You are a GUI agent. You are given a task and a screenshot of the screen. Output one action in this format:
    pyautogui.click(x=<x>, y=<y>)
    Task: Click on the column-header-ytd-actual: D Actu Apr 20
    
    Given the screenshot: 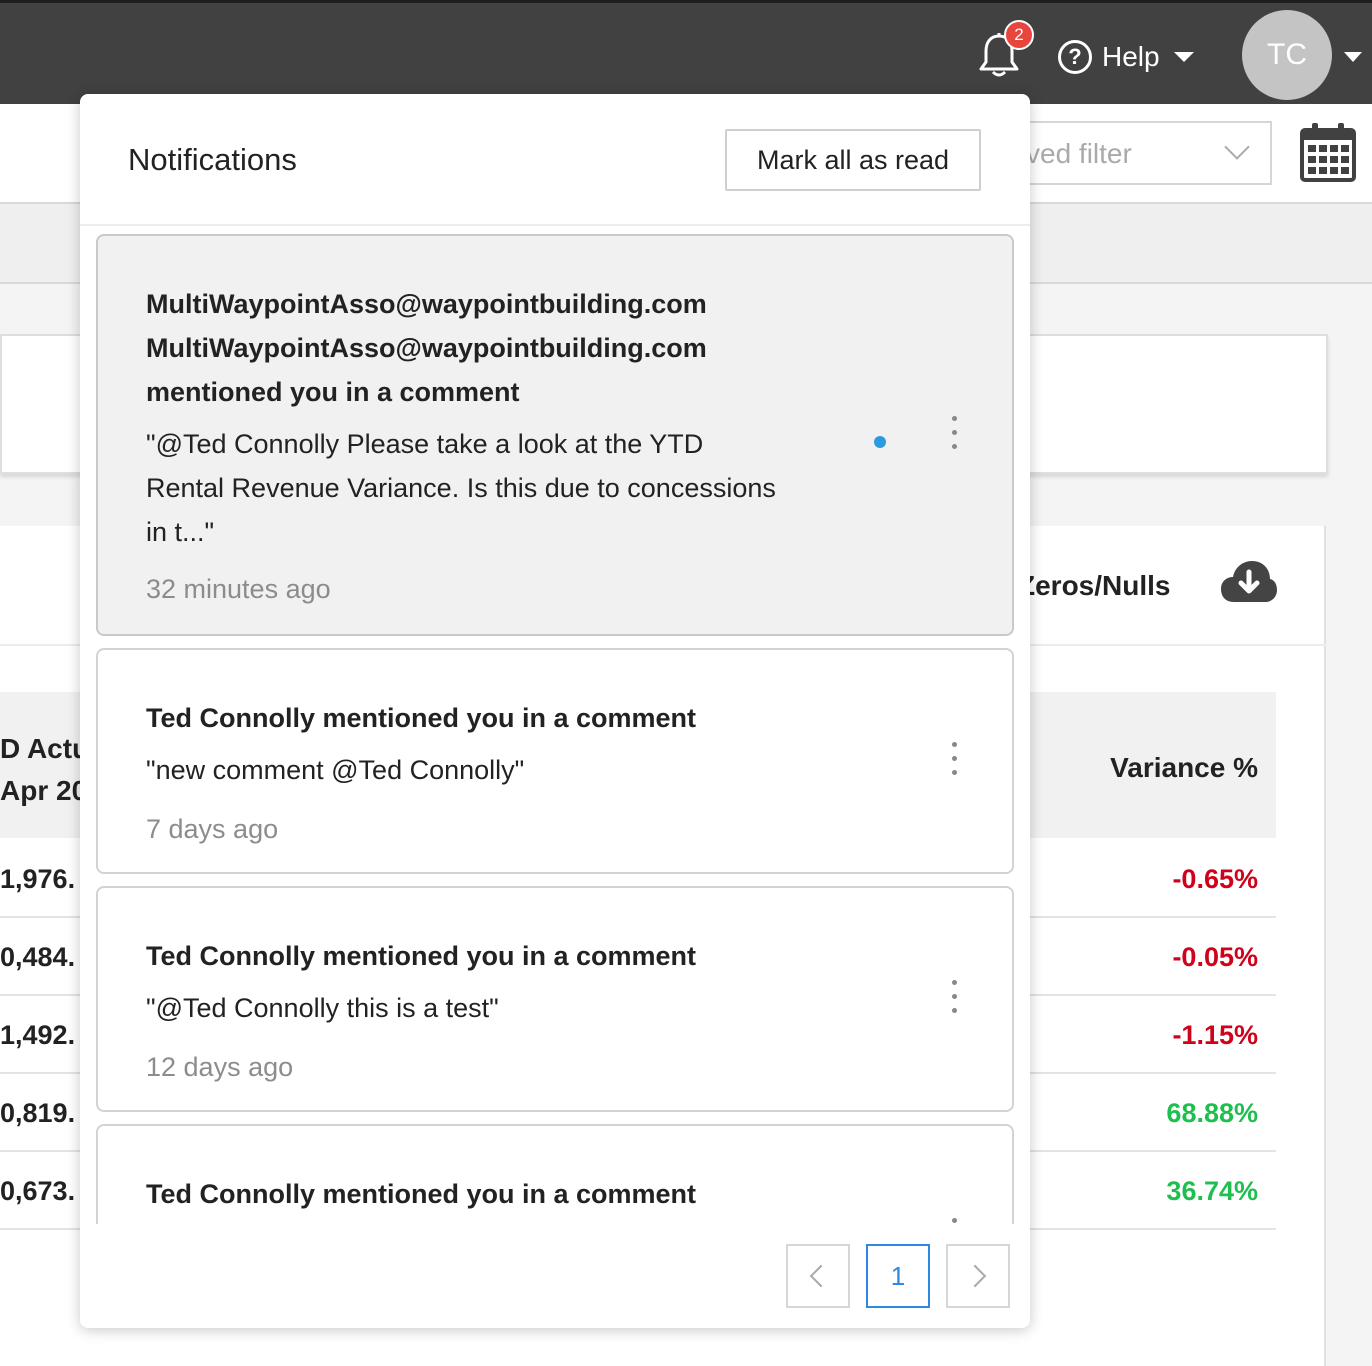 What is the action you would take?
    pyautogui.click(x=44, y=770)
    